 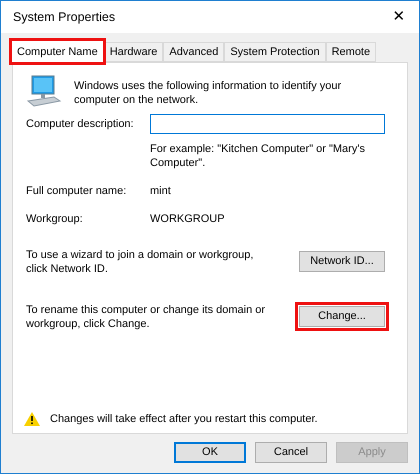 I want to click on tab: Hardware, so click(x=134, y=52).